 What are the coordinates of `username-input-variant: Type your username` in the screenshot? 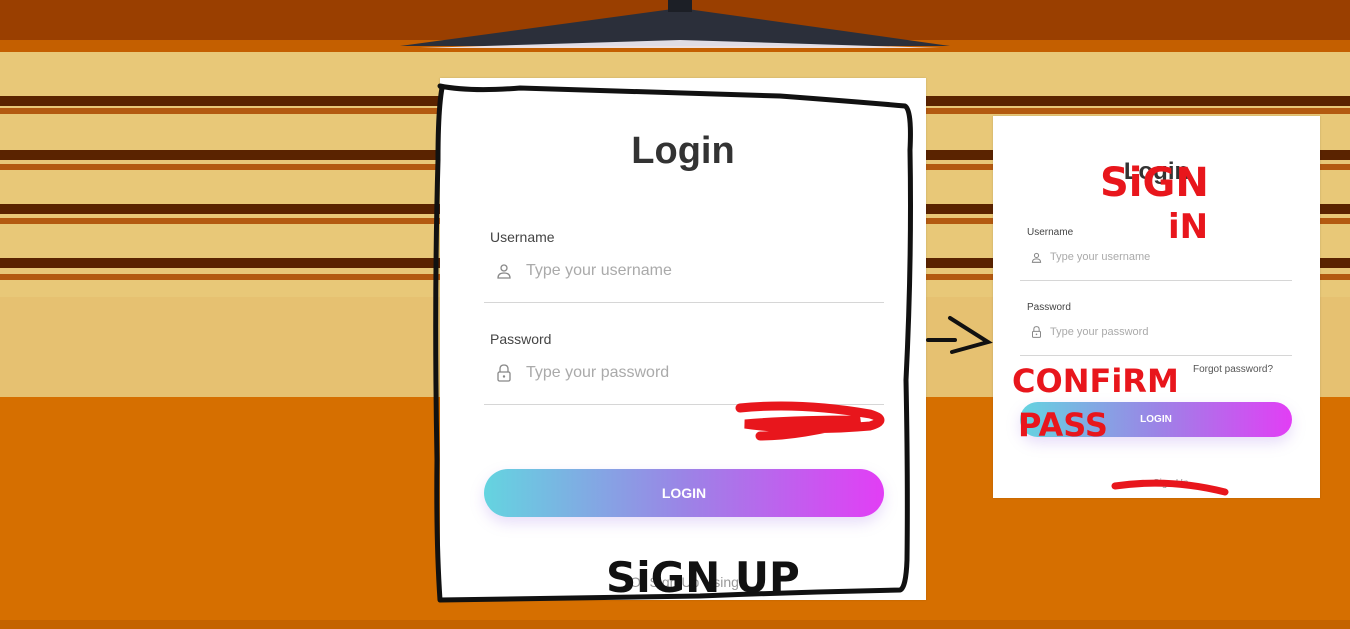 It's located at (1090, 257).